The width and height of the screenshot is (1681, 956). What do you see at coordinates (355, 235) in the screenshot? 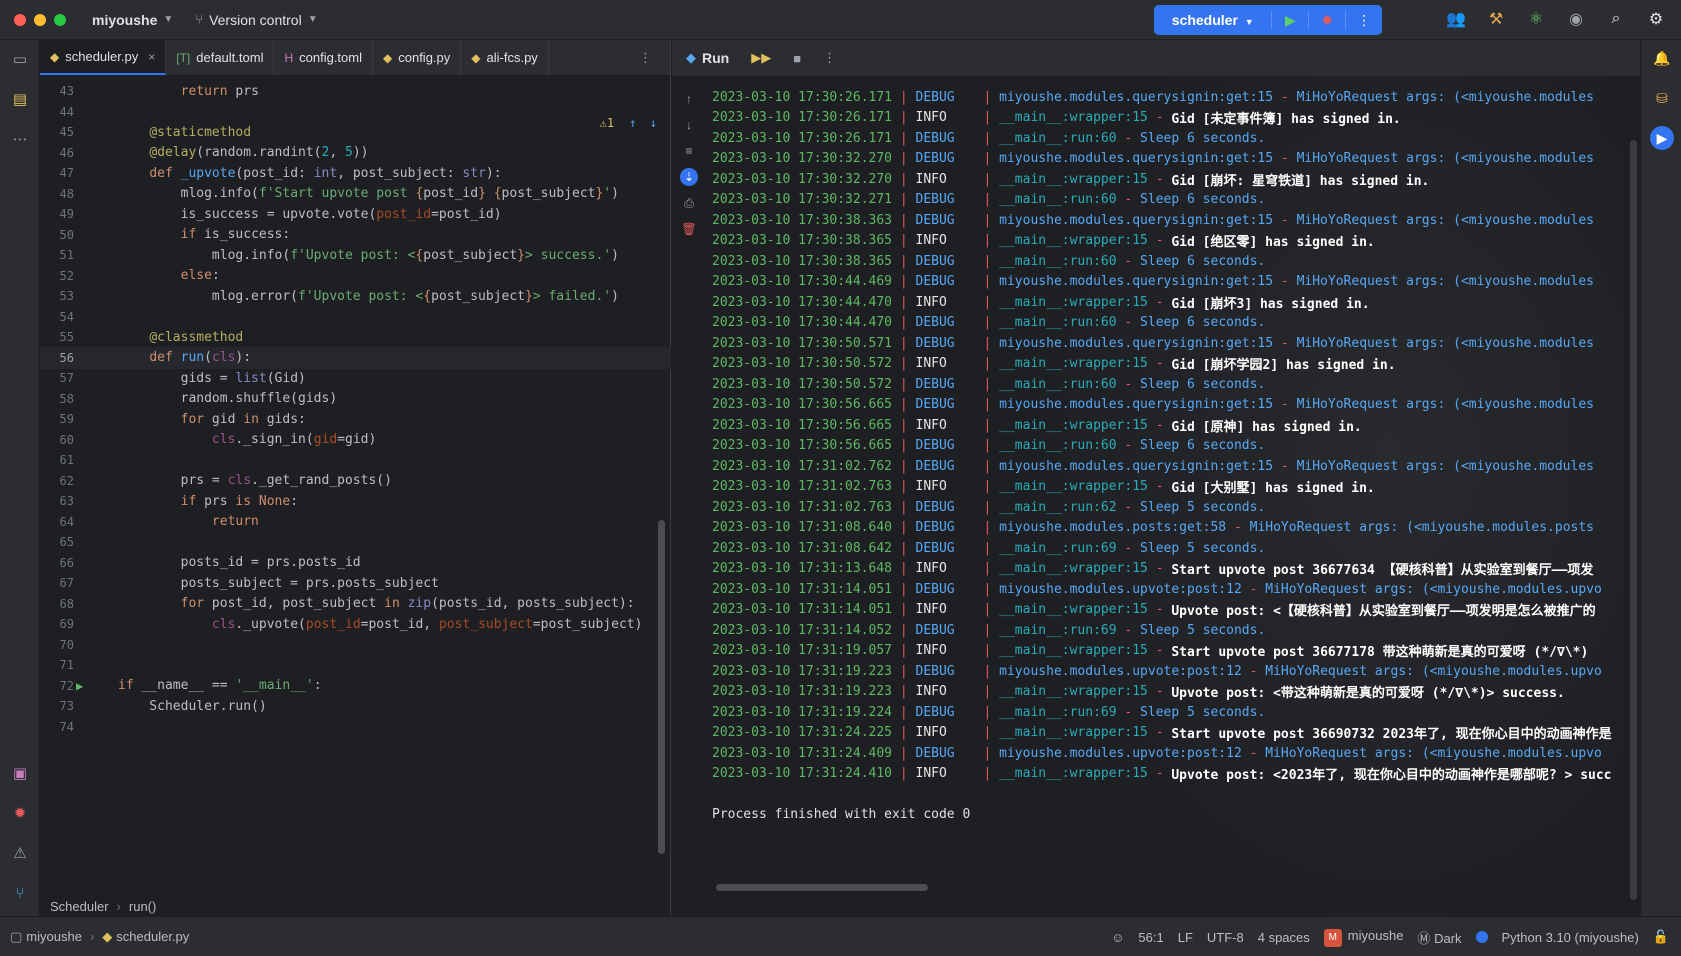
I see `code-line: 50 if is_success:` at bounding box center [355, 235].